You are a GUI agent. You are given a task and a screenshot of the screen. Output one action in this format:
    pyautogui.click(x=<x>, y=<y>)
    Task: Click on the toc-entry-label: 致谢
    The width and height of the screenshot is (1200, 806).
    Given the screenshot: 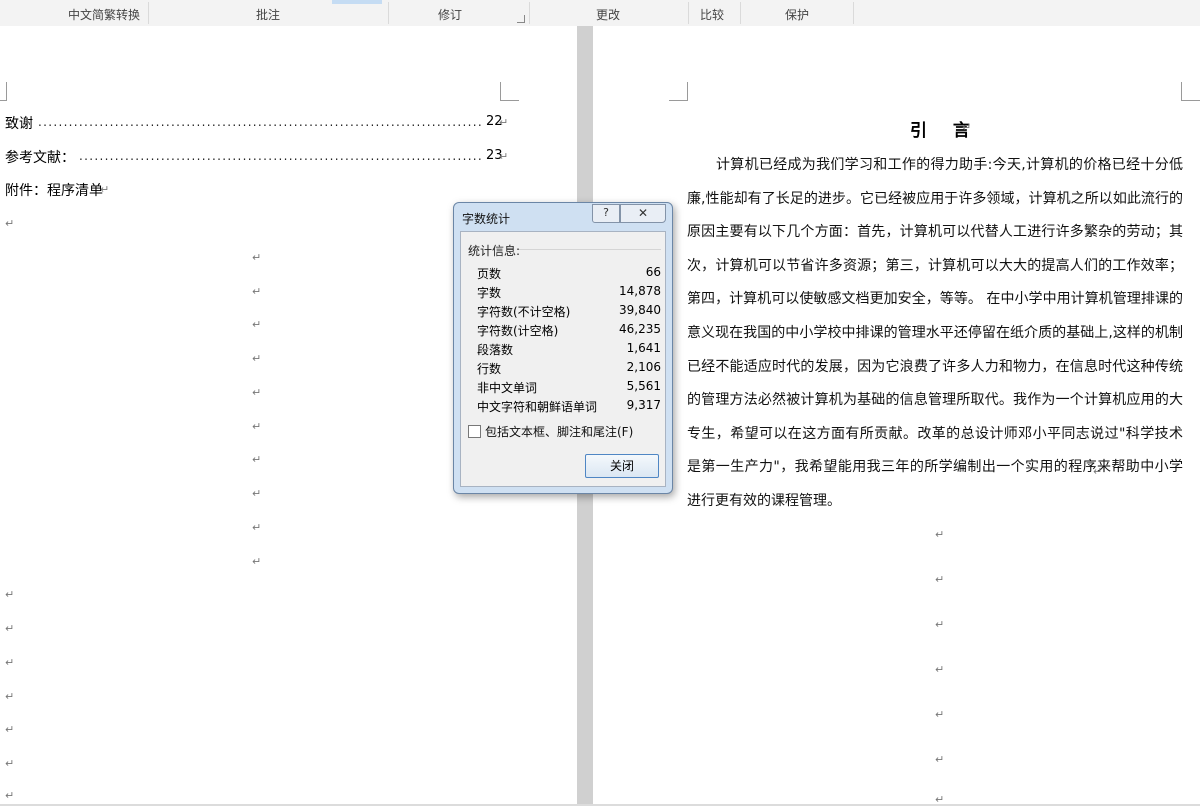 What is the action you would take?
    pyautogui.click(x=19, y=123)
    